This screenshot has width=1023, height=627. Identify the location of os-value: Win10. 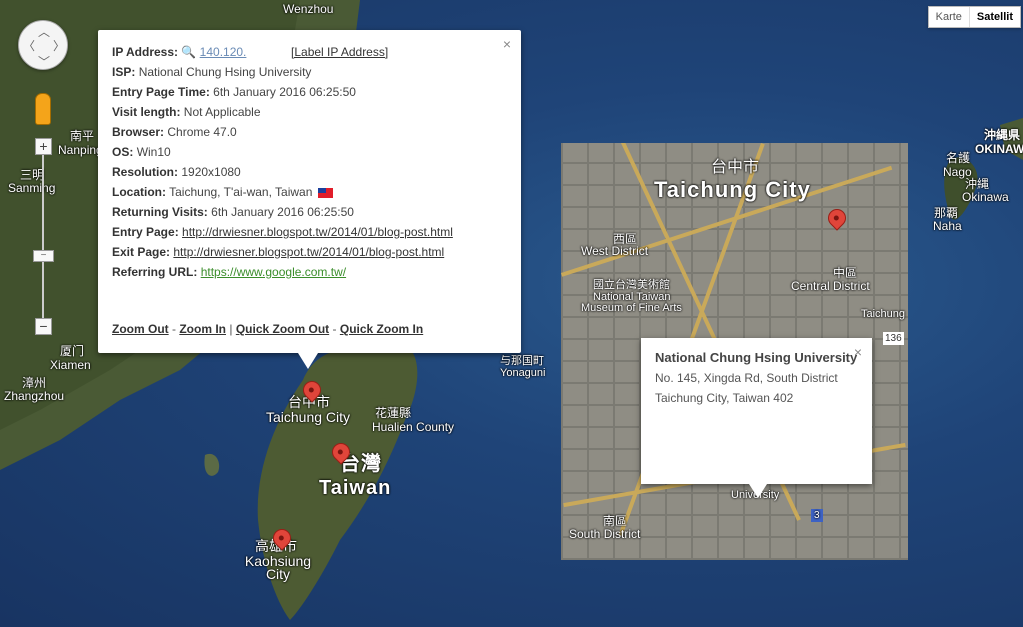
(153, 152).